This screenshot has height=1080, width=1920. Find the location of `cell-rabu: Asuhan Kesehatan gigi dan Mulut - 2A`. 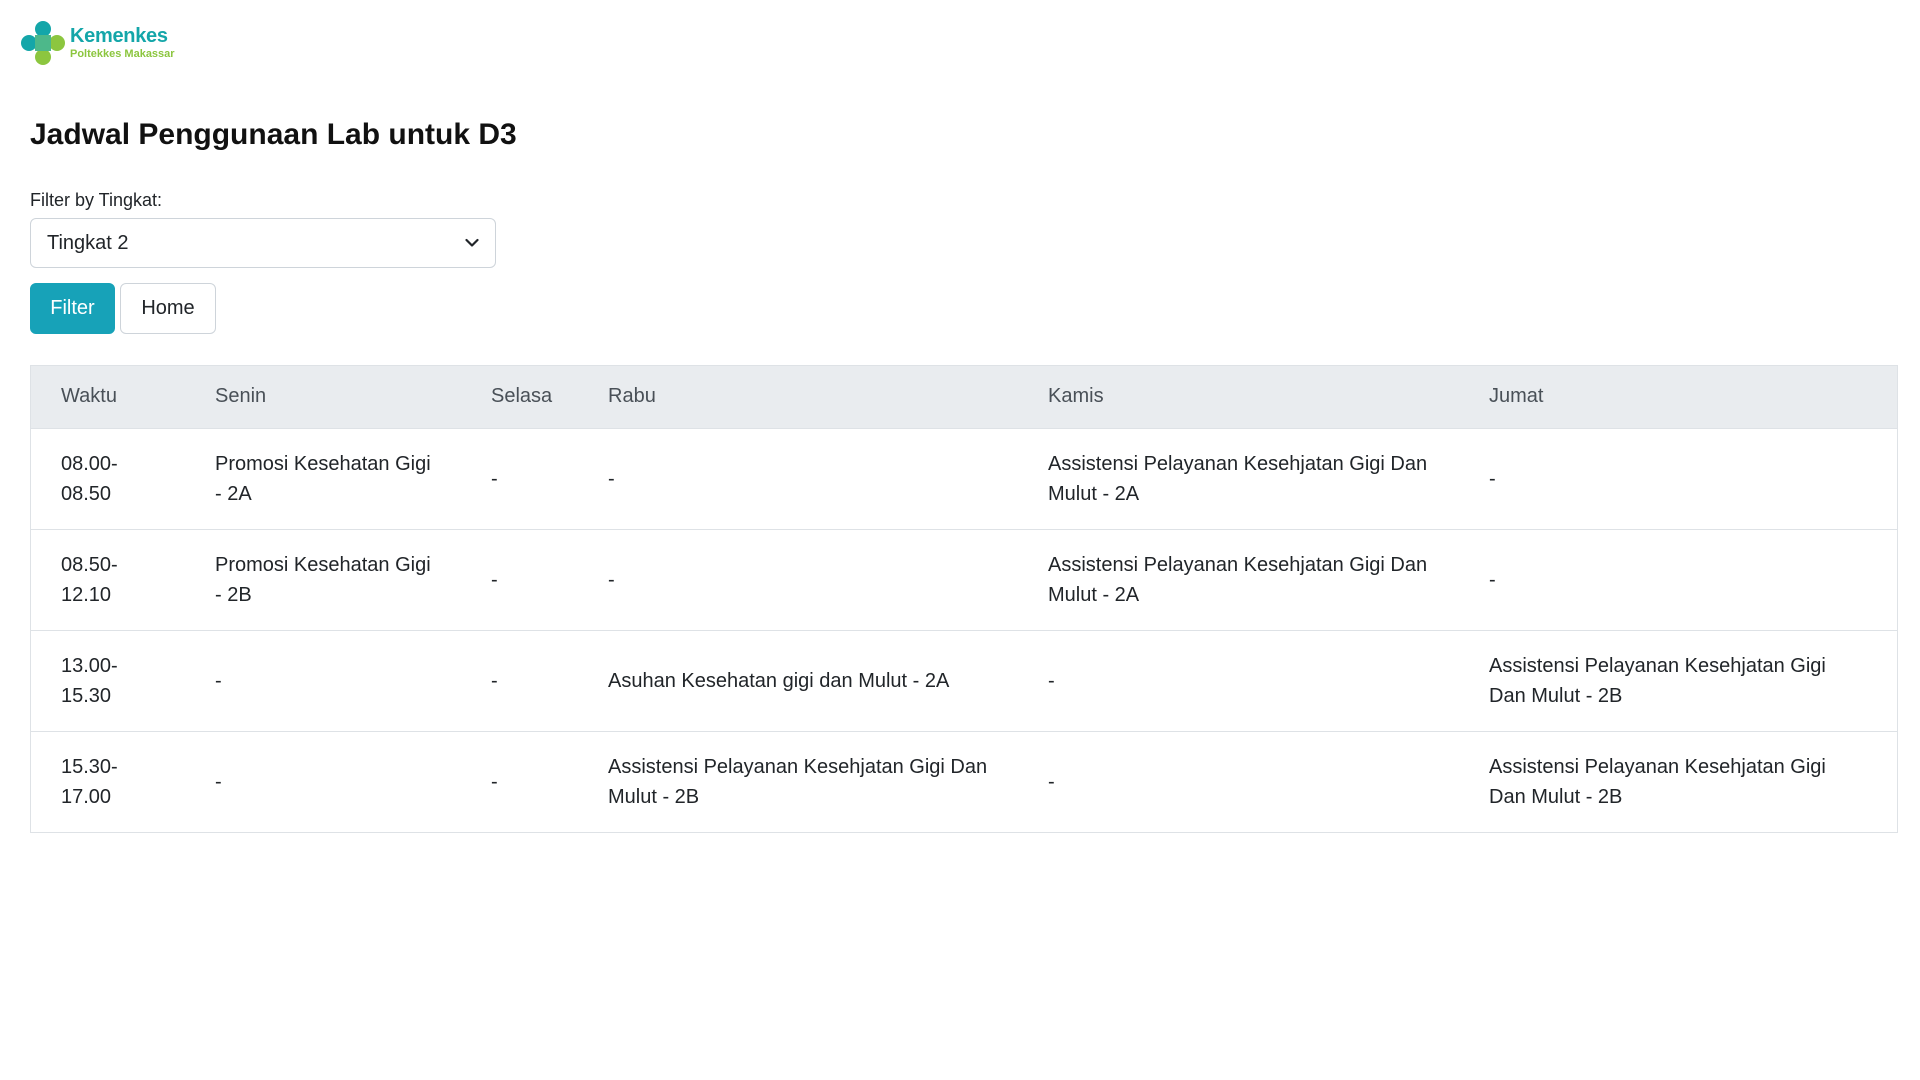

cell-rabu: Asuhan Kesehatan gigi dan Mulut - 2A is located at coordinates (798, 680).